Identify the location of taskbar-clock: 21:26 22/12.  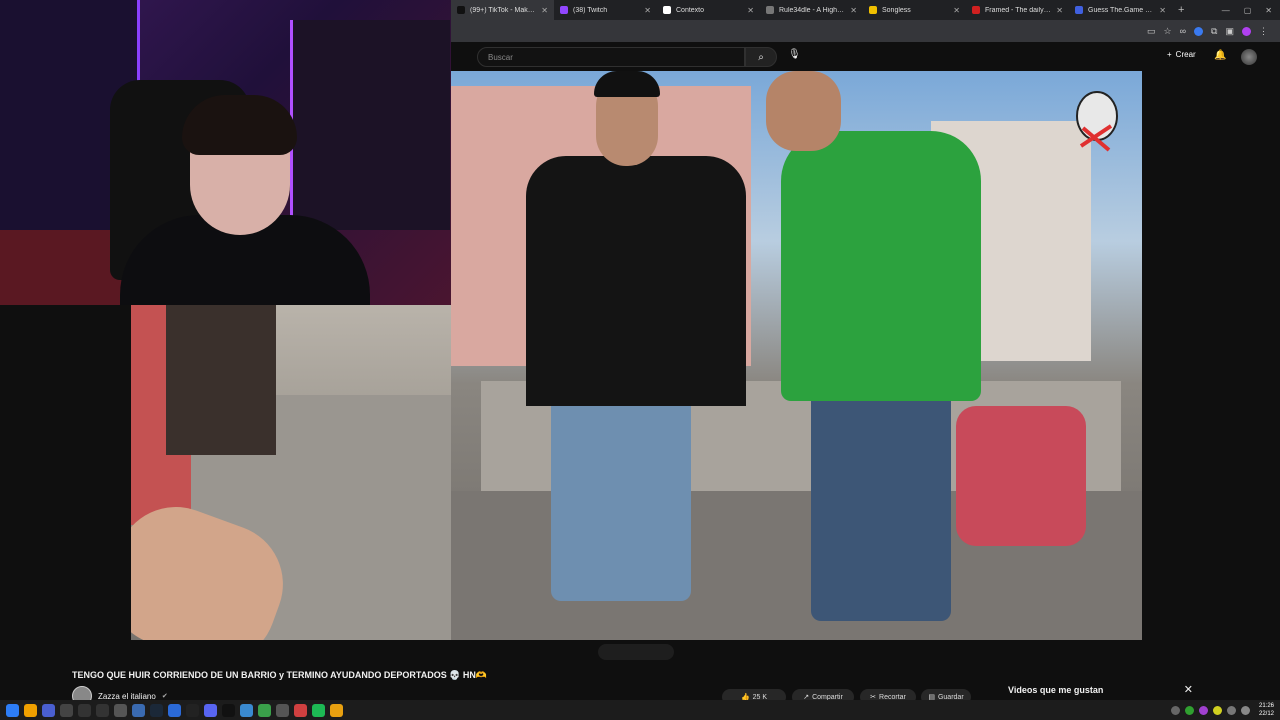
(1266, 710).